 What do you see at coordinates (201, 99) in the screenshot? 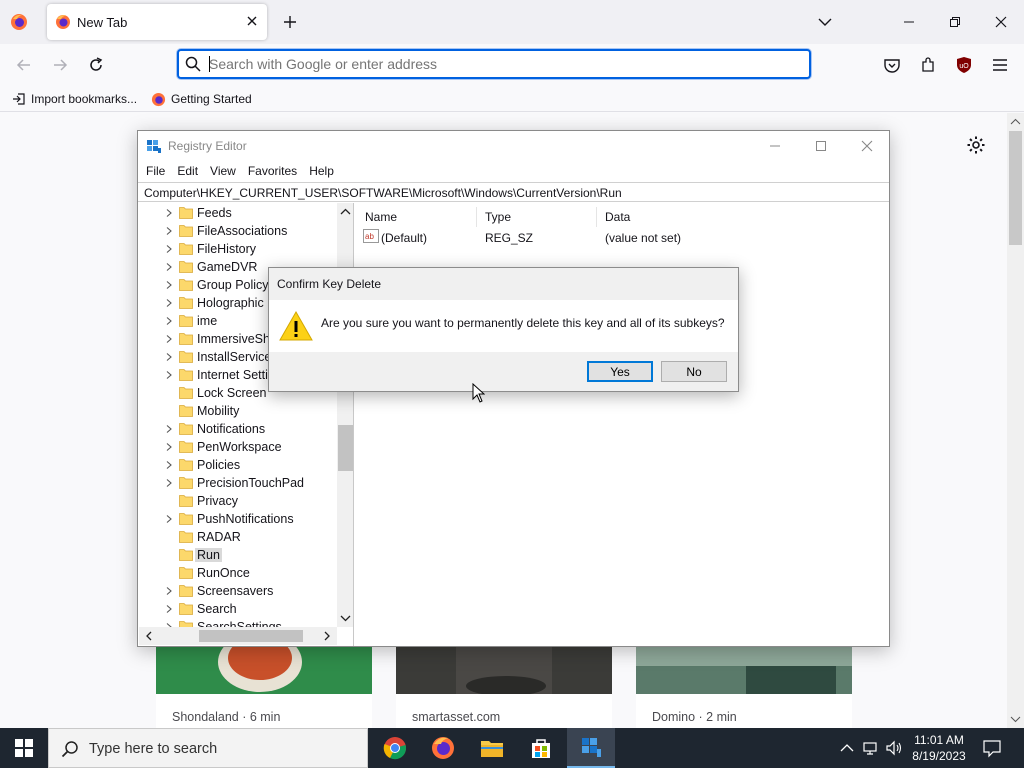
I see `getting-started-bookmark: Getting Started` at bounding box center [201, 99].